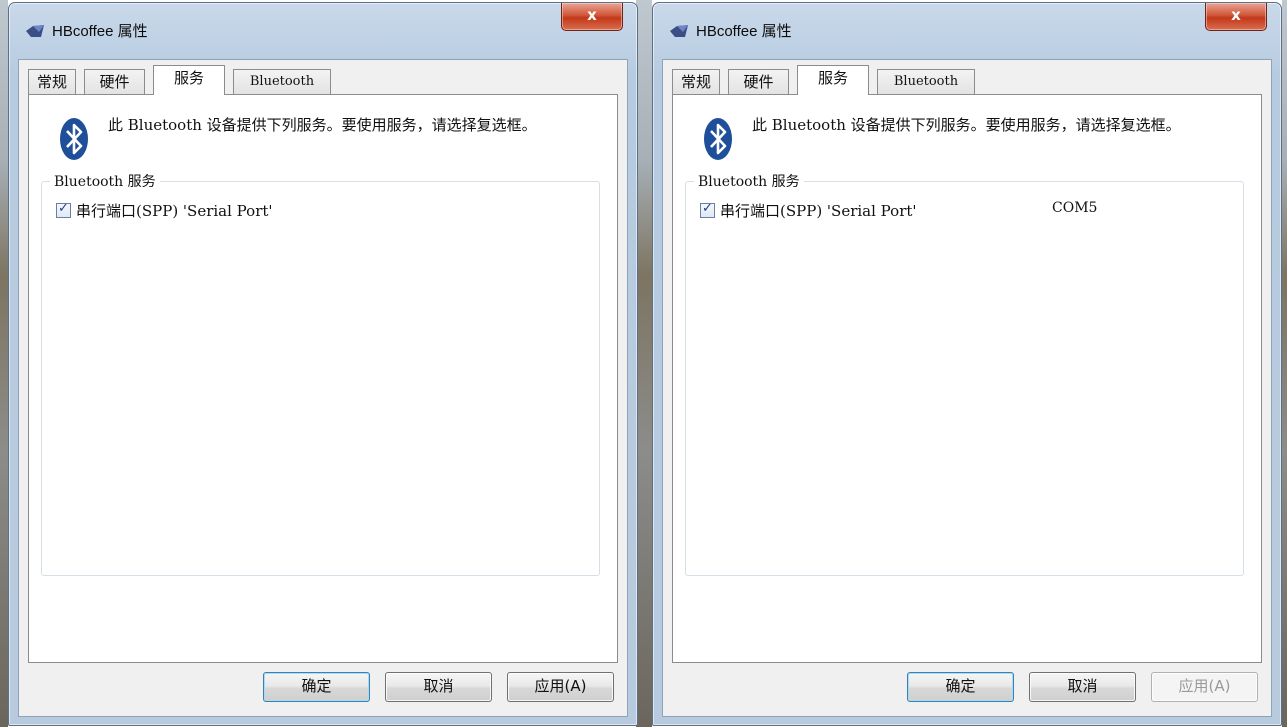  Describe the element at coordinates (966, 210) in the screenshot. I see `service-row: ✓ 串行端口(SPP) 'Serial Port' COM5` at that location.